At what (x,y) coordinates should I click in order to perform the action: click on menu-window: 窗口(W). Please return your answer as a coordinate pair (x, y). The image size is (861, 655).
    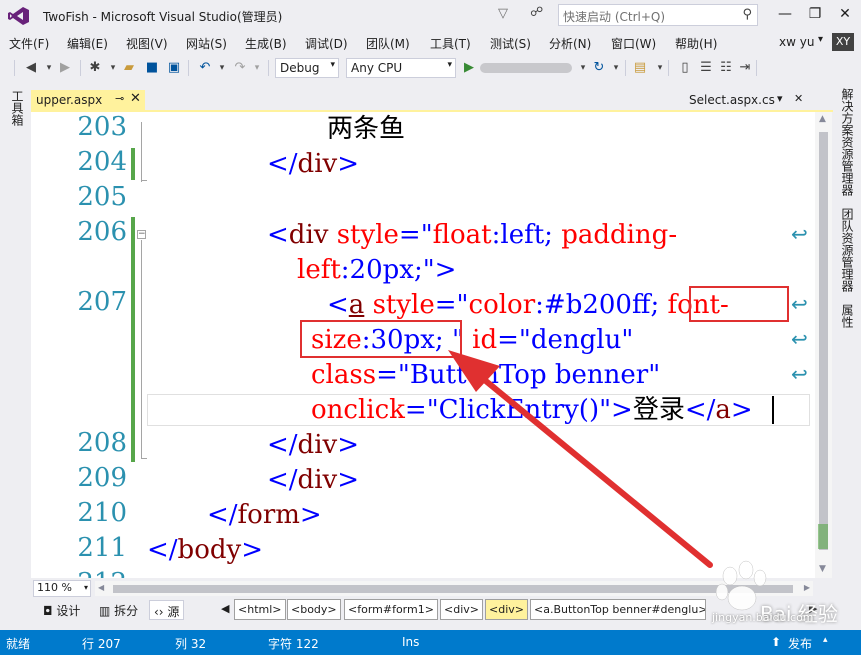
    Looking at the image, I should click on (633, 43).